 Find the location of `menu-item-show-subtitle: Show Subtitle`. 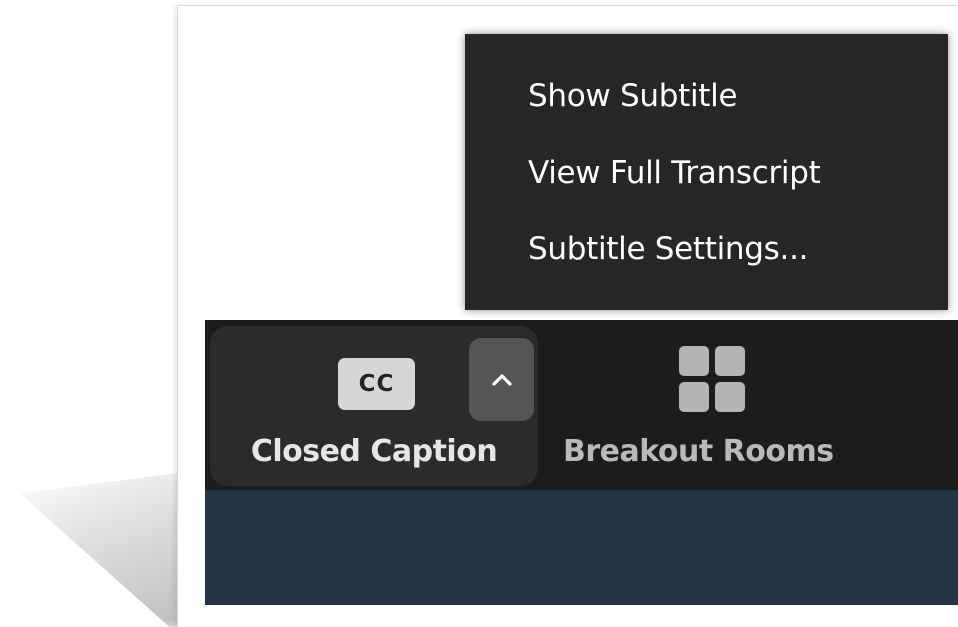

menu-item-show-subtitle: Show Subtitle is located at coordinates (633, 96).